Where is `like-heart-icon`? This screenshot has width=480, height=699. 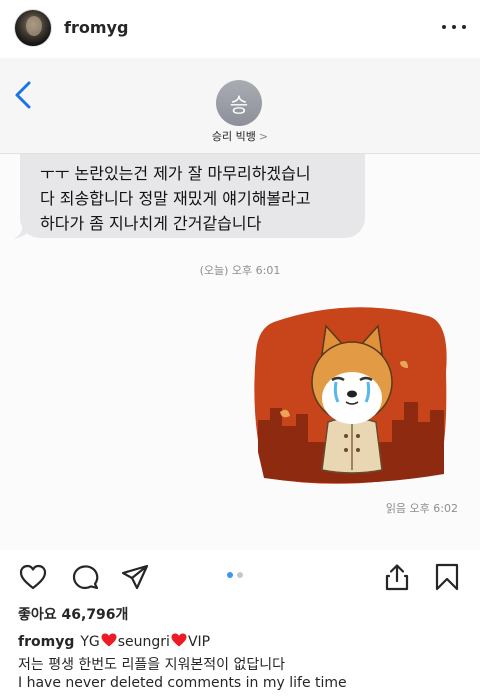 like-heart-icon is located at coordinates (33, 577).